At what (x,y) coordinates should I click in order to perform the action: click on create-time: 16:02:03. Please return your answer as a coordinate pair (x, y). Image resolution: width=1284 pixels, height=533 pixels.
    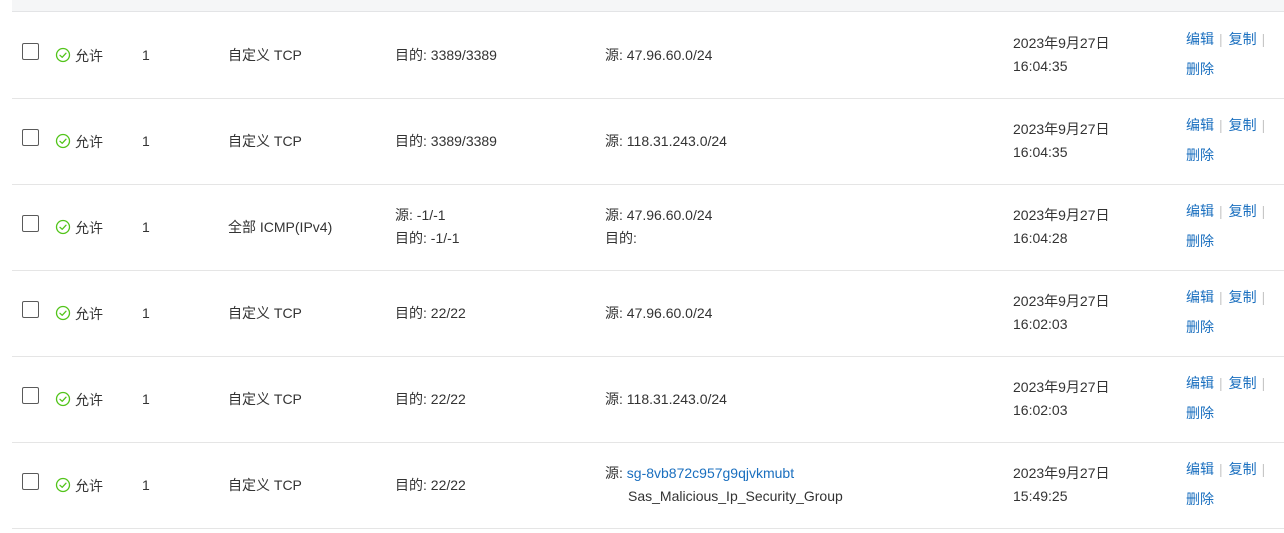
    Looking at the image, I should click on (1040, 410).